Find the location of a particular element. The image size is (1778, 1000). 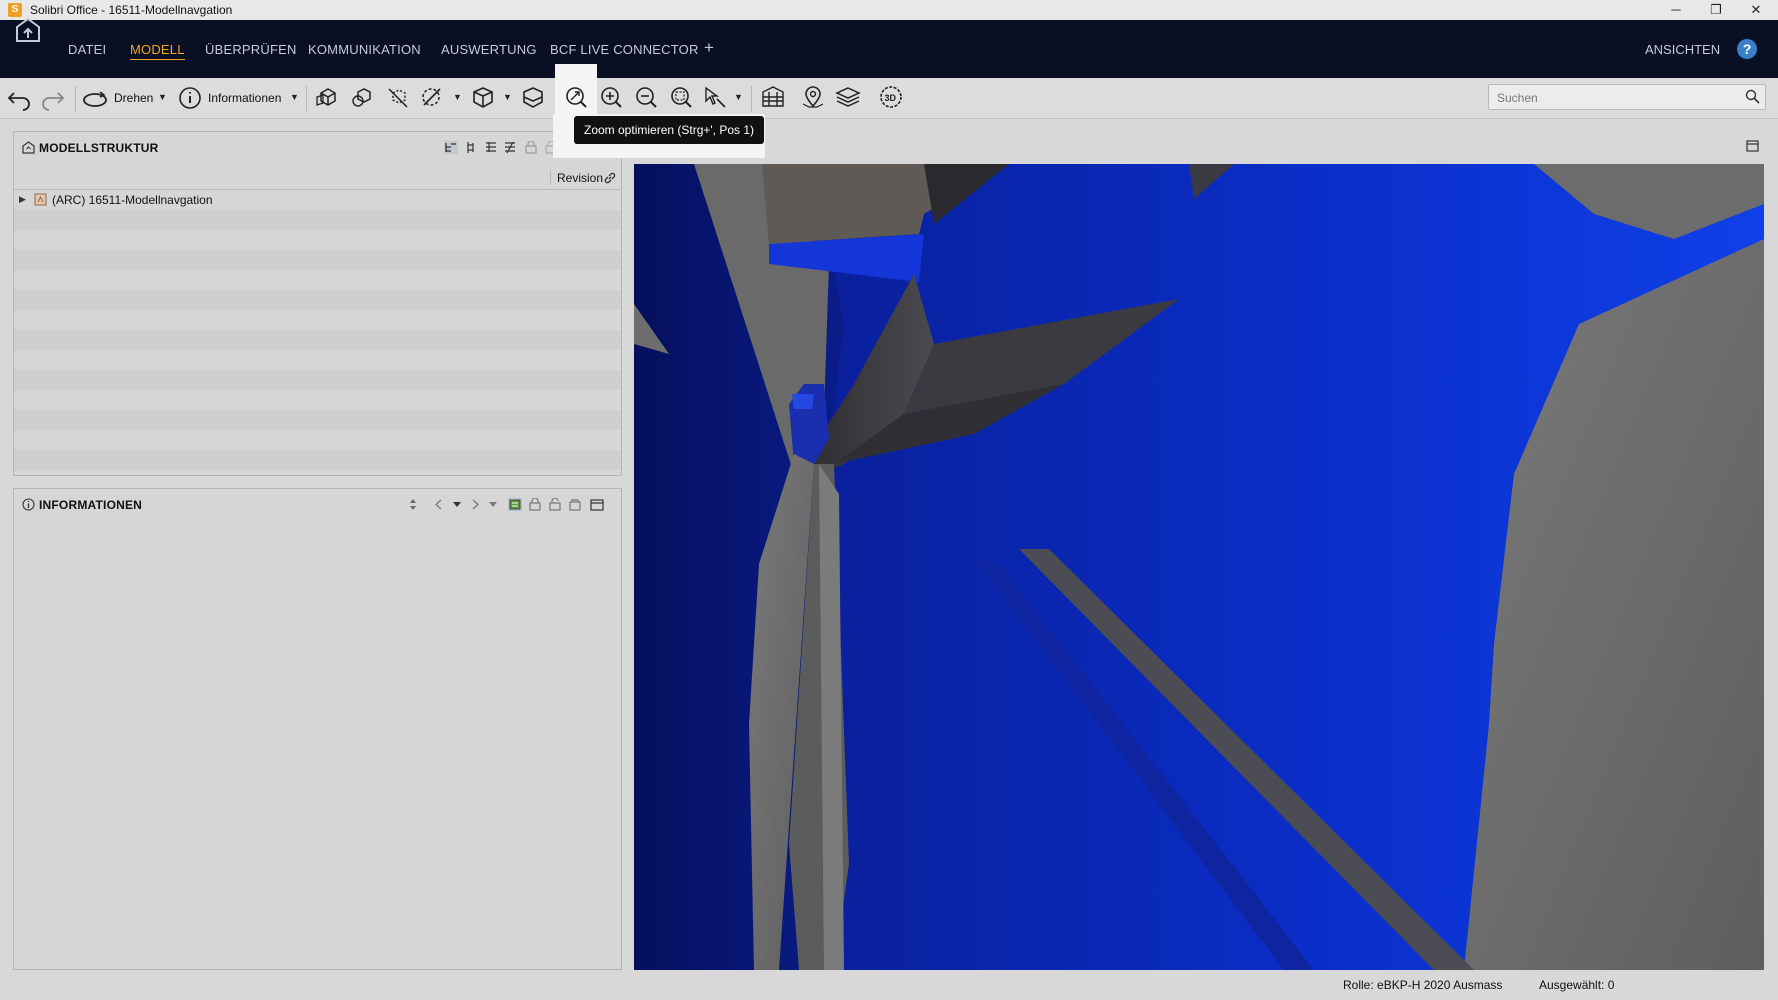

tab-ueberpruefen: ÜBERPRÜFEN is located at coordinates (251, 49).